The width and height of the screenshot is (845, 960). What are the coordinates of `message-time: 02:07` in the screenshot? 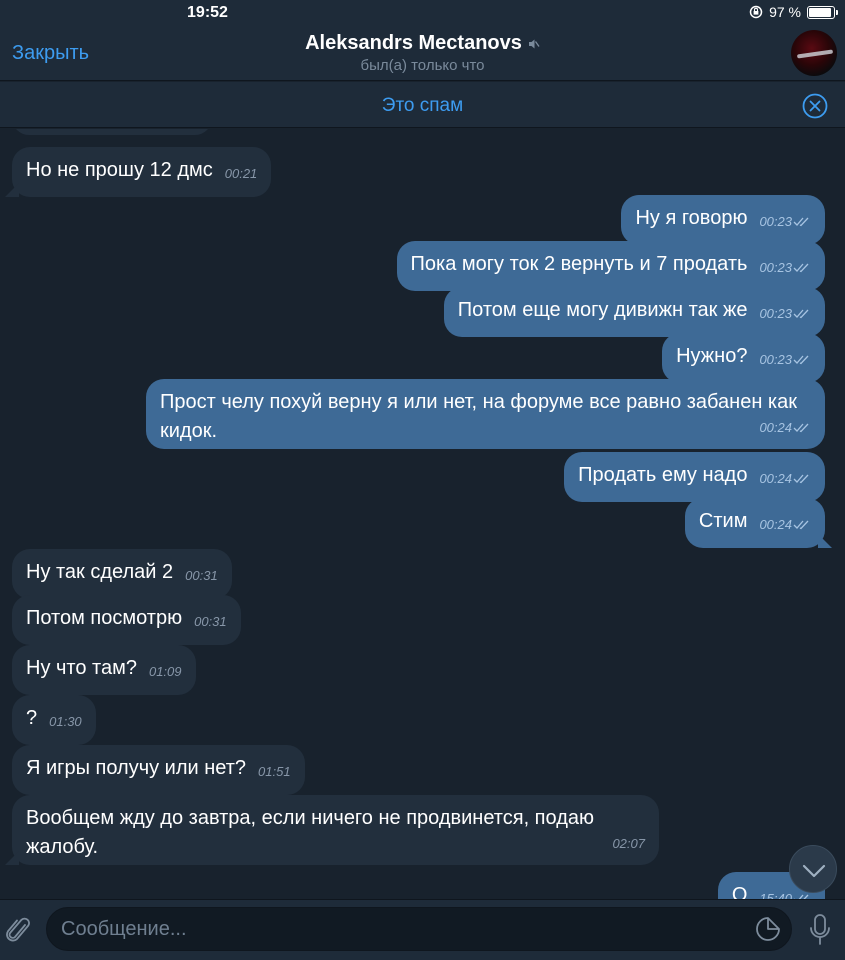 It's located at (628, 843).